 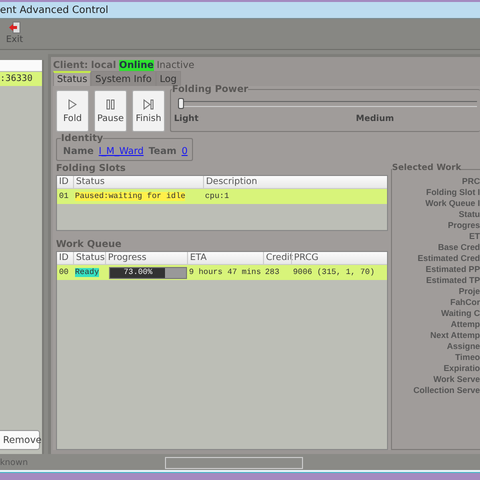 I want to click on identity-title: Identity, so click(x=82, y=138).